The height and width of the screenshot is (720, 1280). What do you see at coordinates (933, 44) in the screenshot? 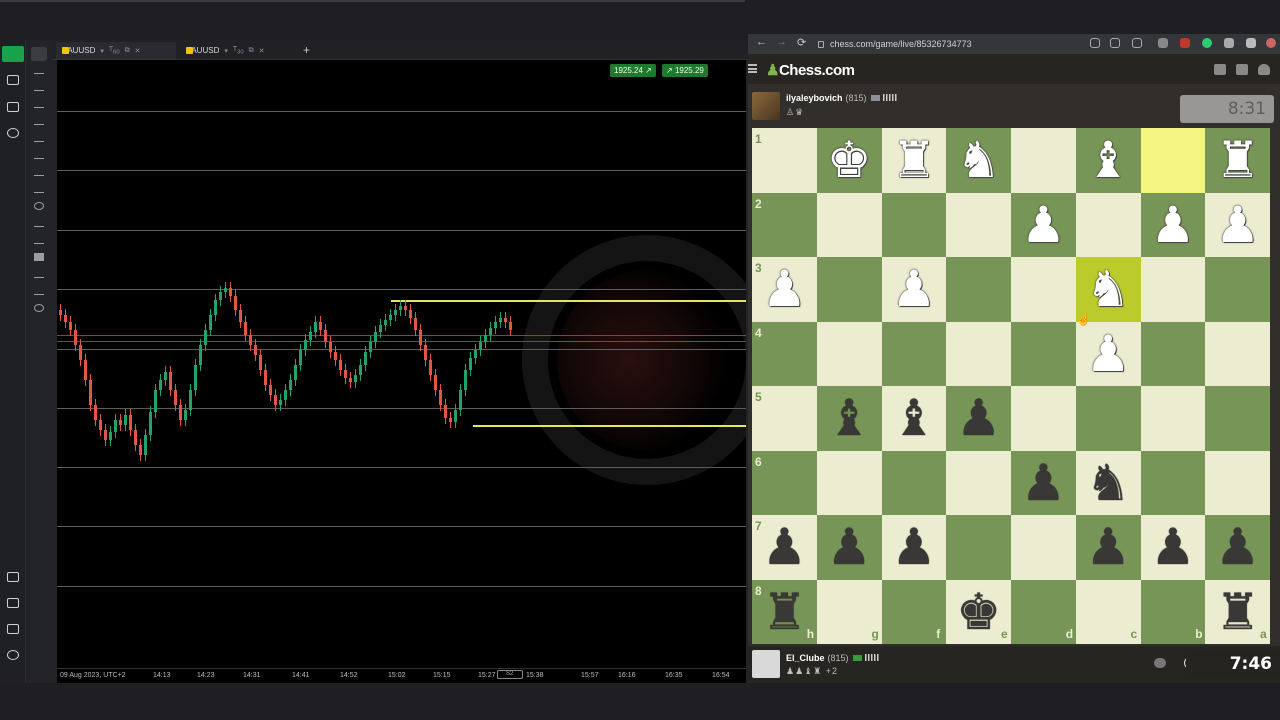
I see `address-bar: chess.com/game/live/85326734773` at bounding box center [933, 44].